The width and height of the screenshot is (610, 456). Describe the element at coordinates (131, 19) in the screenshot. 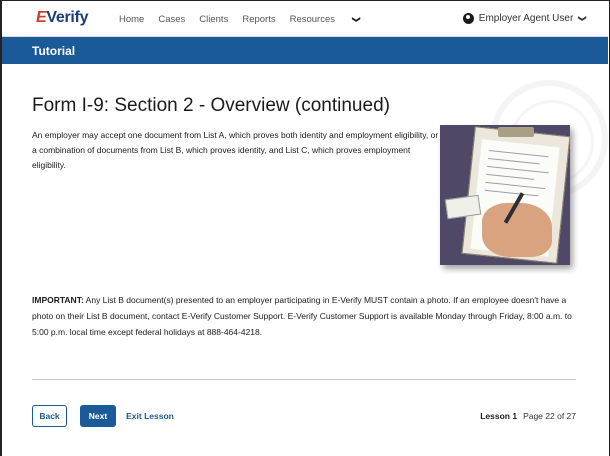

I see `nav-home-link: Home` at that location.